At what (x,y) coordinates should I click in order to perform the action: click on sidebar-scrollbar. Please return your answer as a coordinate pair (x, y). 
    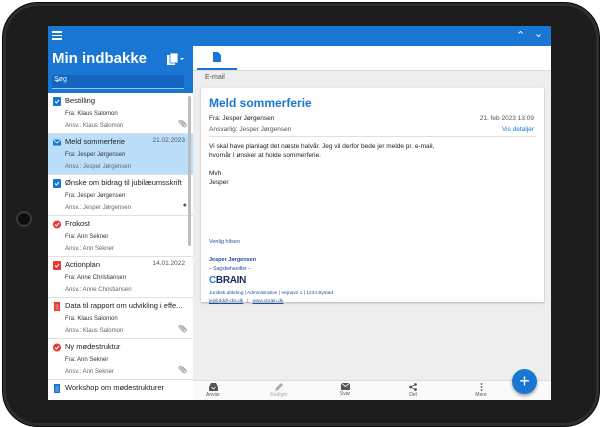
    Looking at the image, I should click on (189, 171).